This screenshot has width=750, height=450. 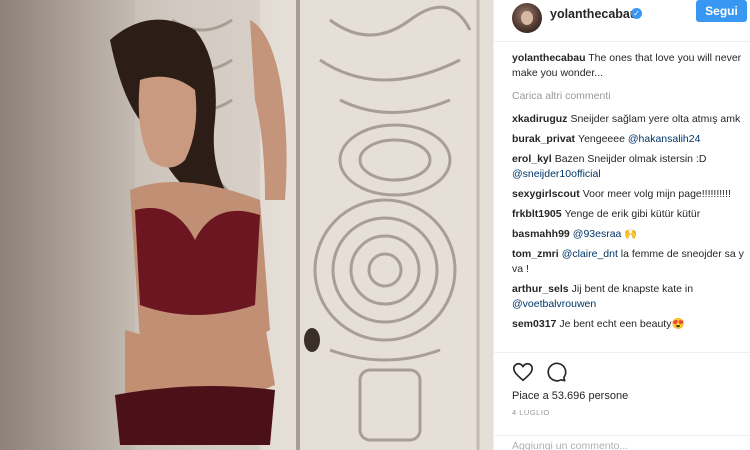 What do you see at coordinates (664, 139) in the screenshot?
I see `comment-mention: @hakansalih24` at bounding box center [664, 139].